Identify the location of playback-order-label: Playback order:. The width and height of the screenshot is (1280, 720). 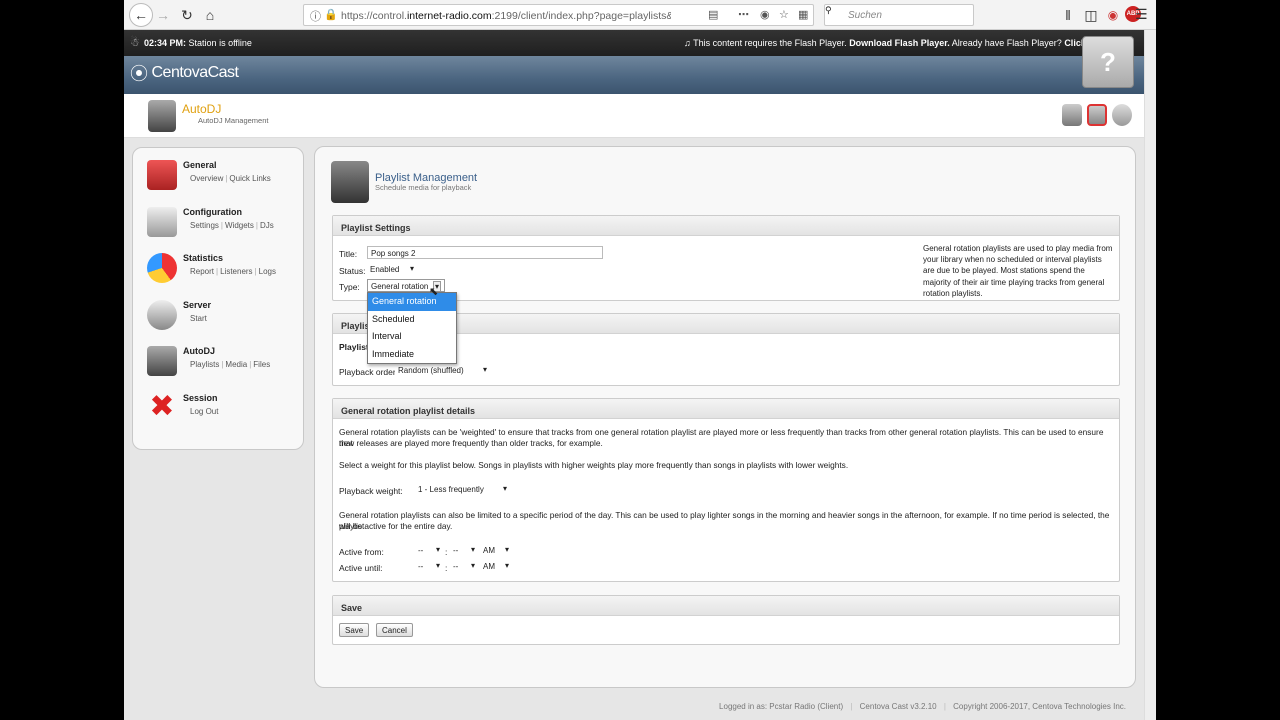
(369, 372).